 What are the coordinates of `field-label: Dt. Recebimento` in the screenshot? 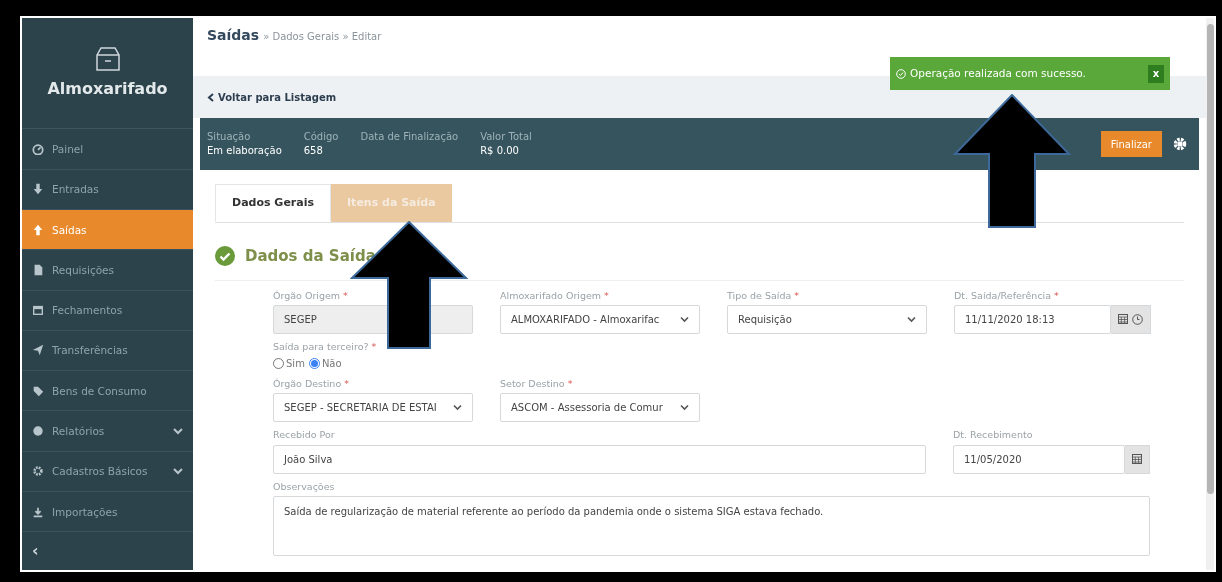 It's located at (993, 435).